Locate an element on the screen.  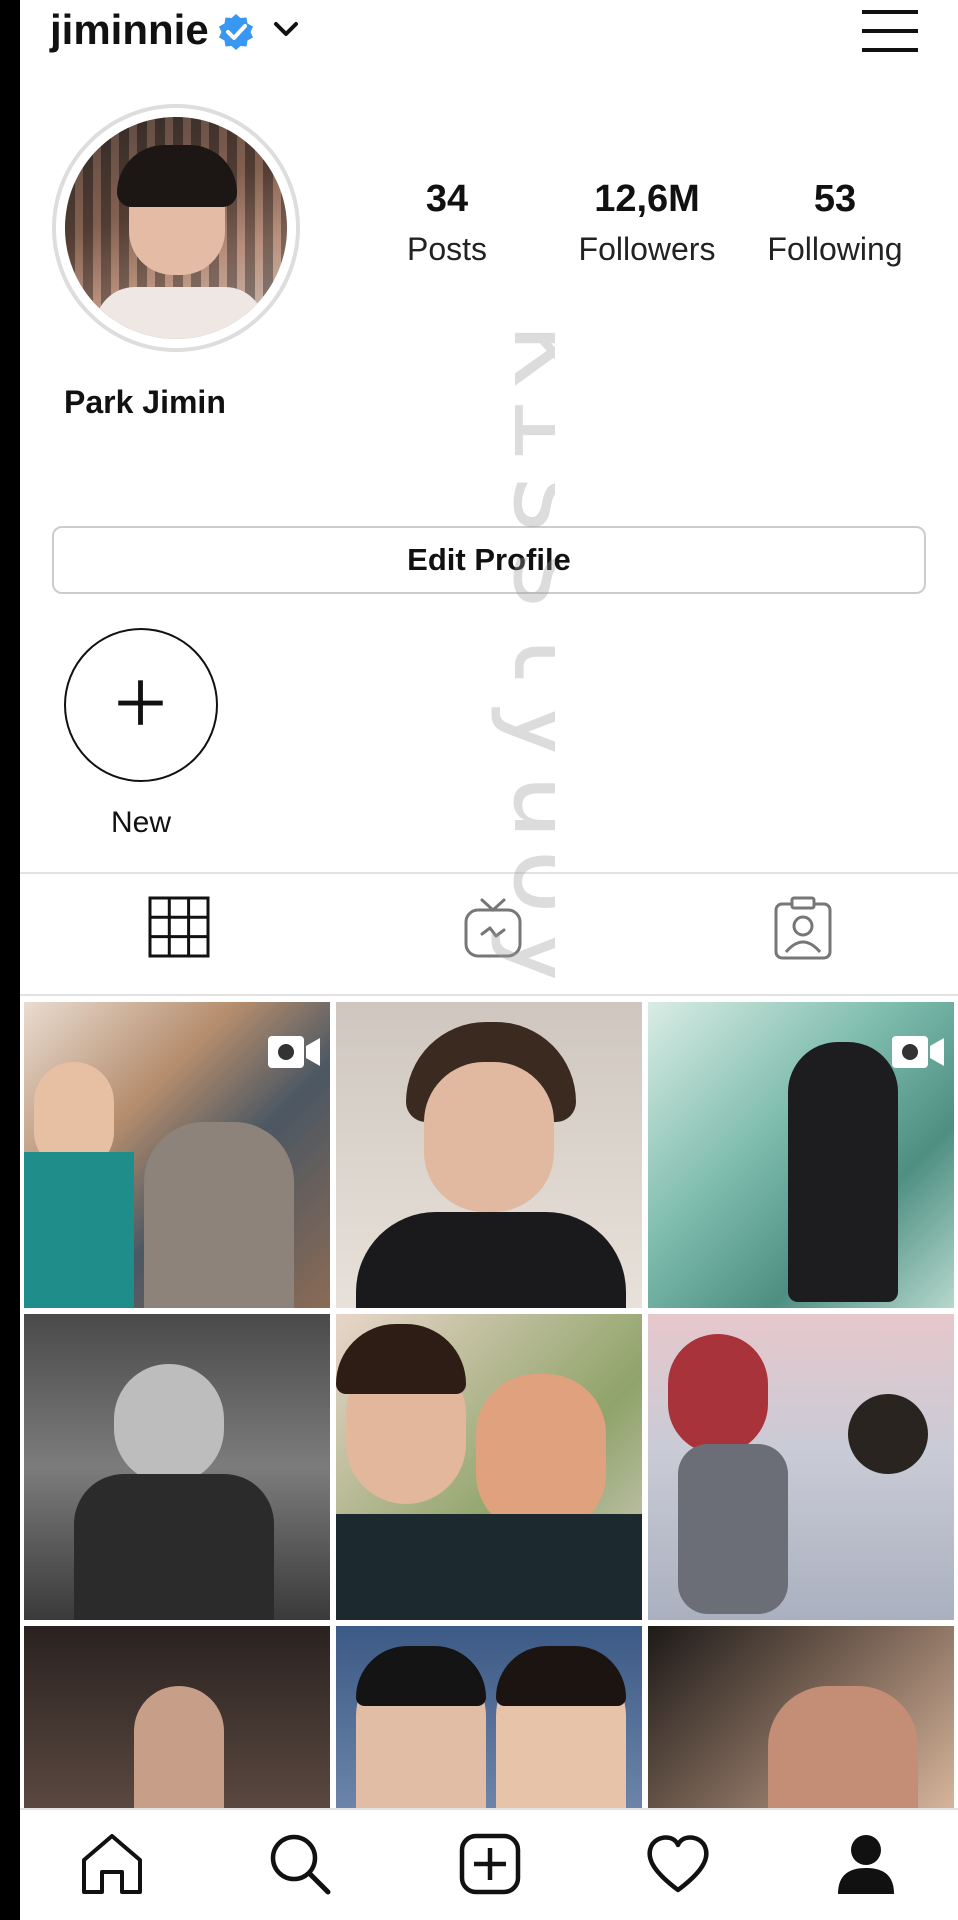
chevron-down-icon is located at coordinates (286, 30).